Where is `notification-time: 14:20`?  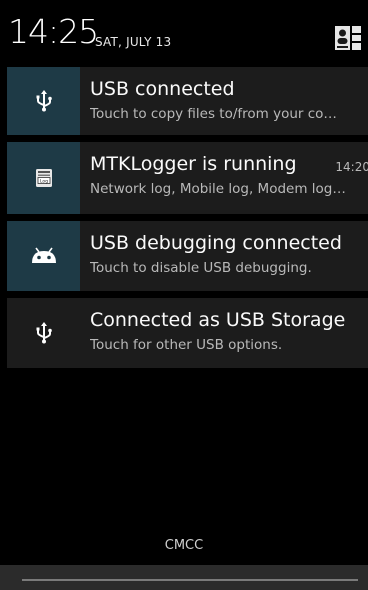
notification-time: 14:20 is located at coordinates (351, 167).